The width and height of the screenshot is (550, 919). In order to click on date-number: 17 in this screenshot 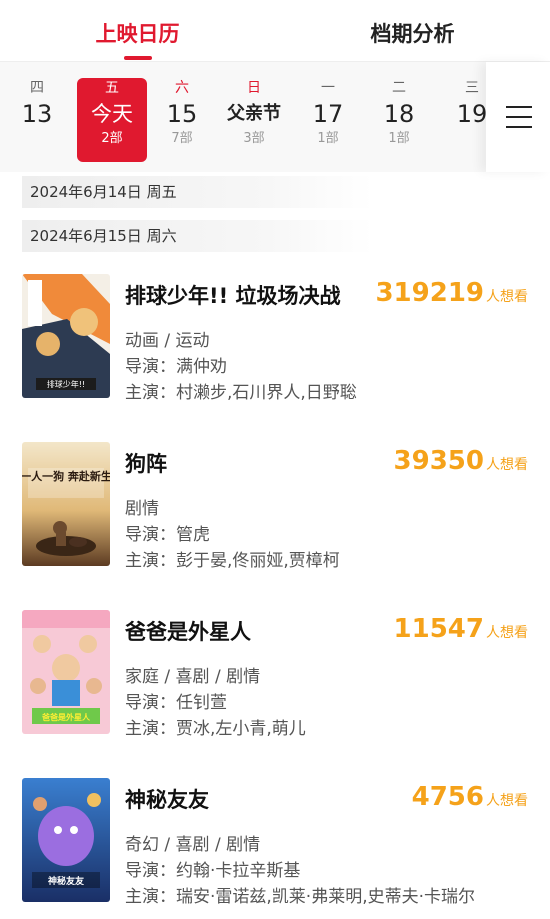, I will do `click(328, 114)`.